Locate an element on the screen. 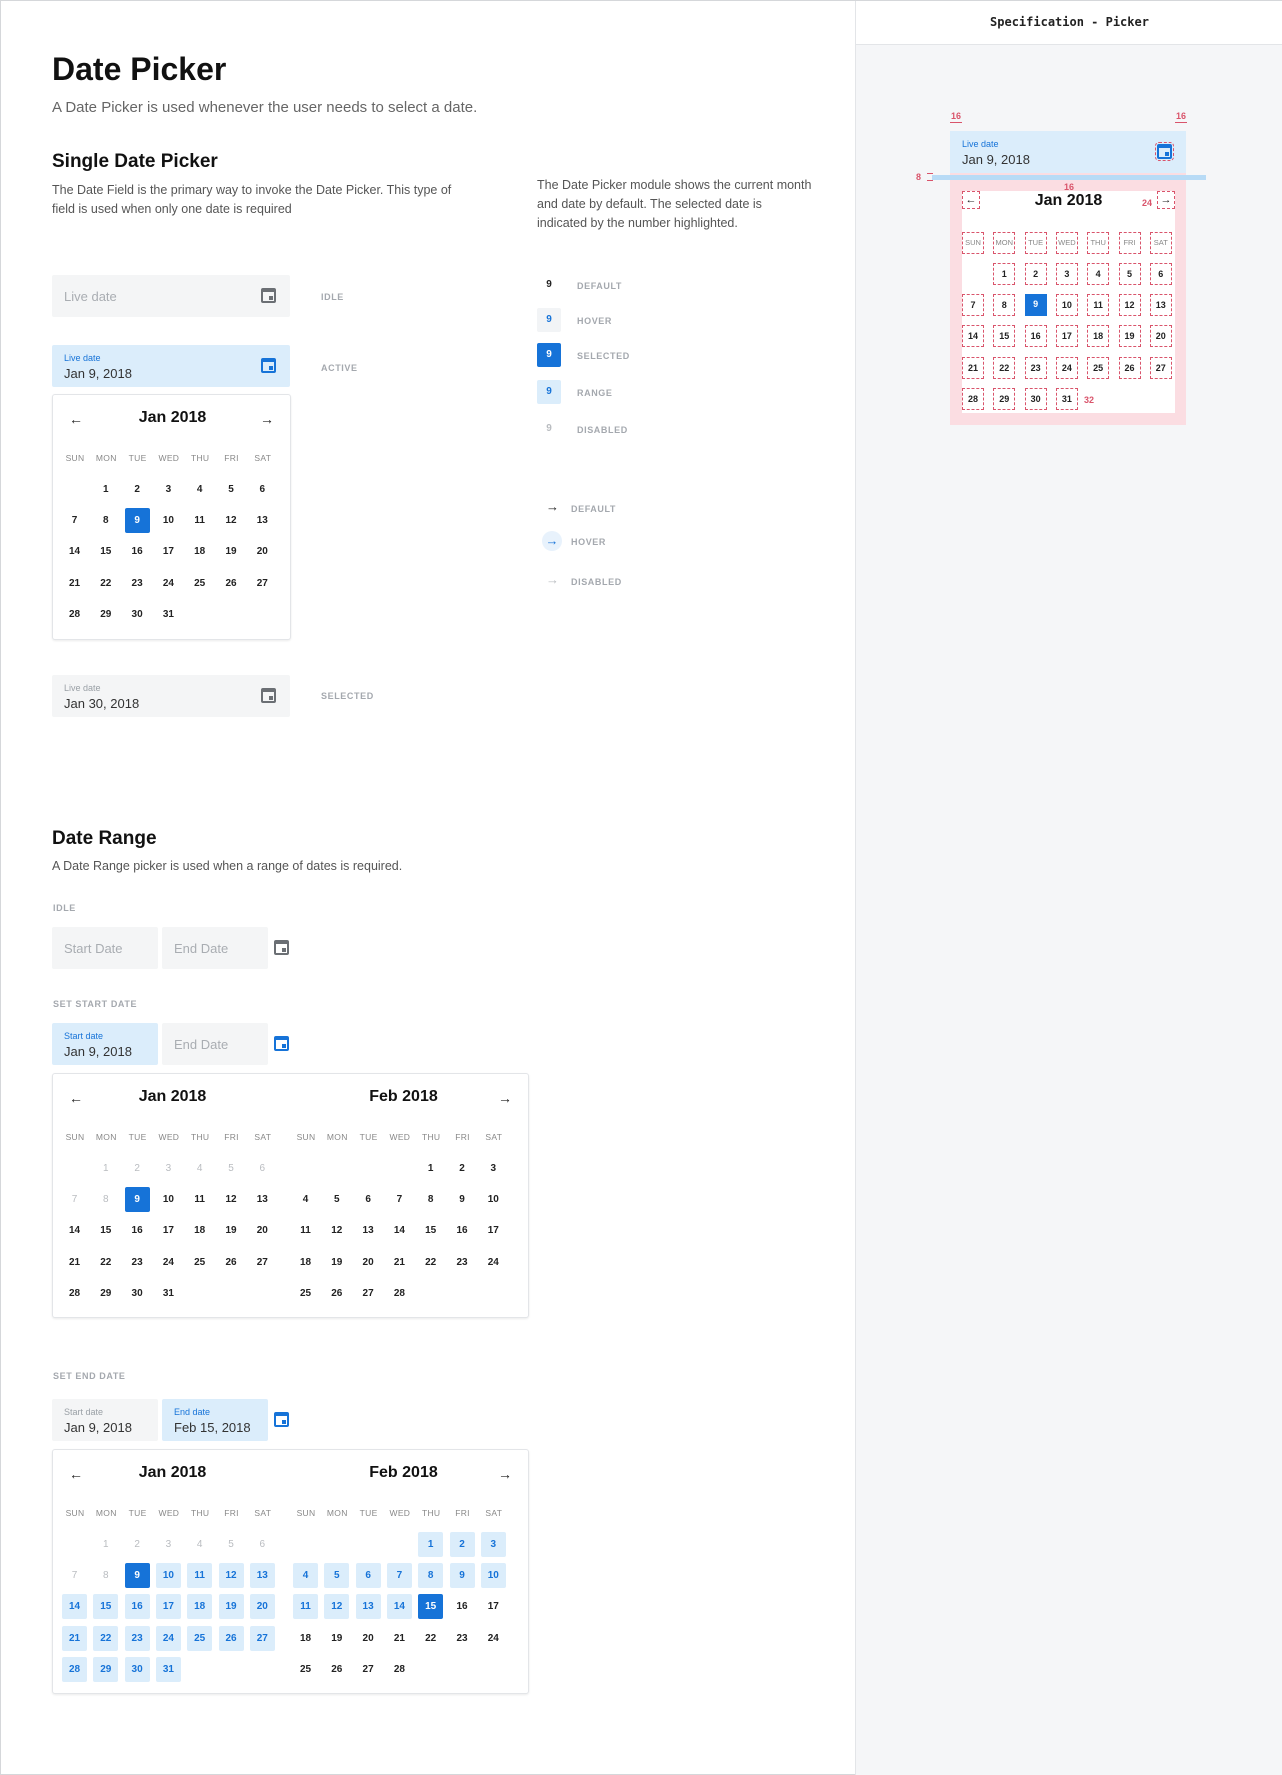  date-field-idle: Live date is located at coordinates (171, 296).